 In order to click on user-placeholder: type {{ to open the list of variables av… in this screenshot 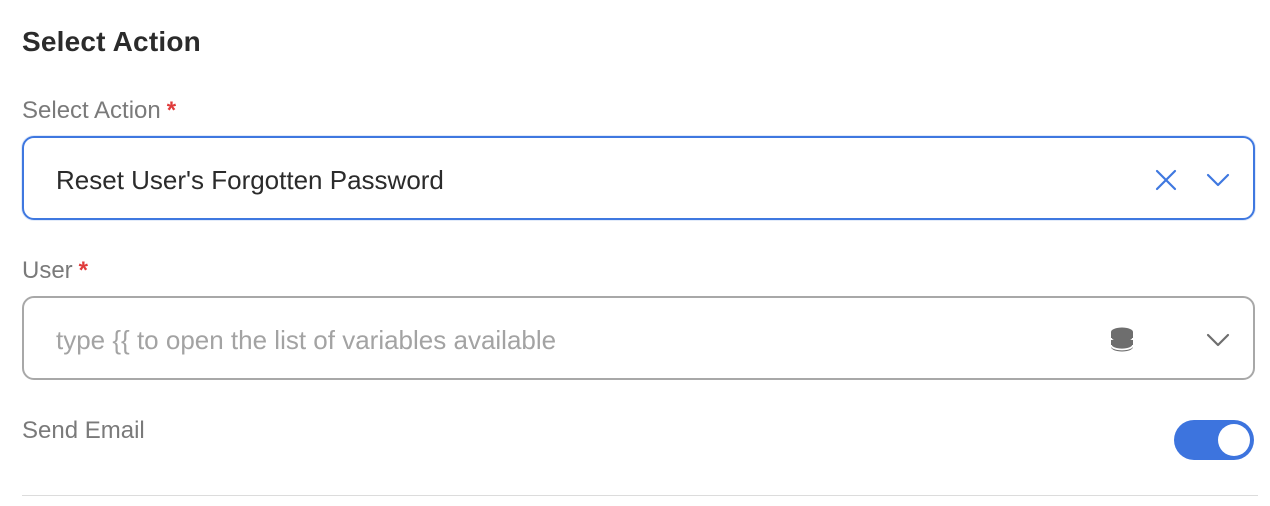, I will do `click(306, 340)`.